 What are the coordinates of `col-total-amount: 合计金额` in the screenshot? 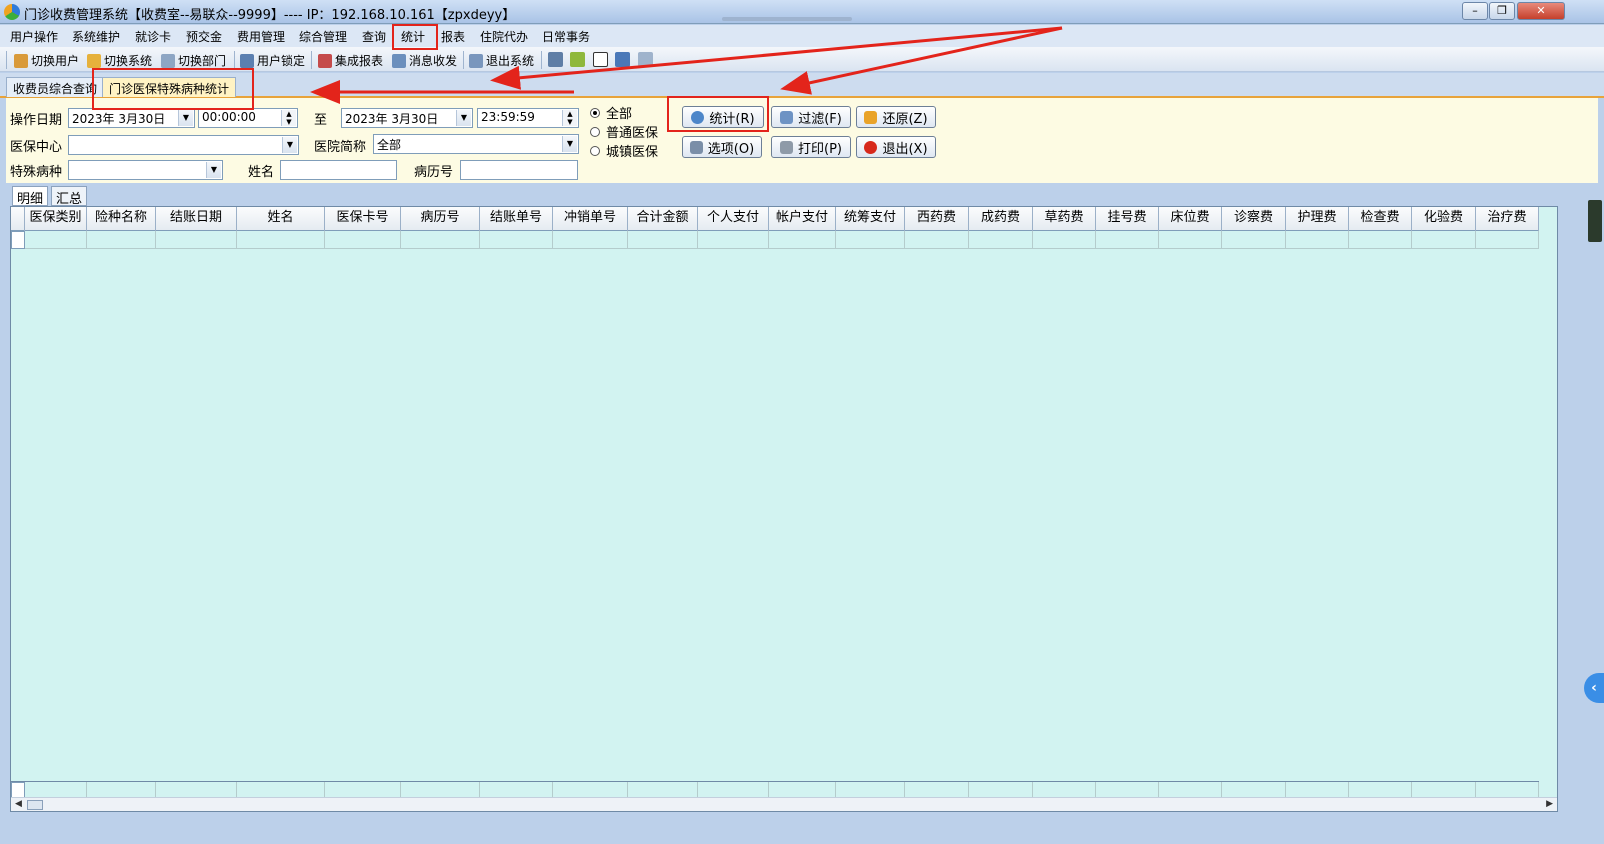 It's located at (663, 219).